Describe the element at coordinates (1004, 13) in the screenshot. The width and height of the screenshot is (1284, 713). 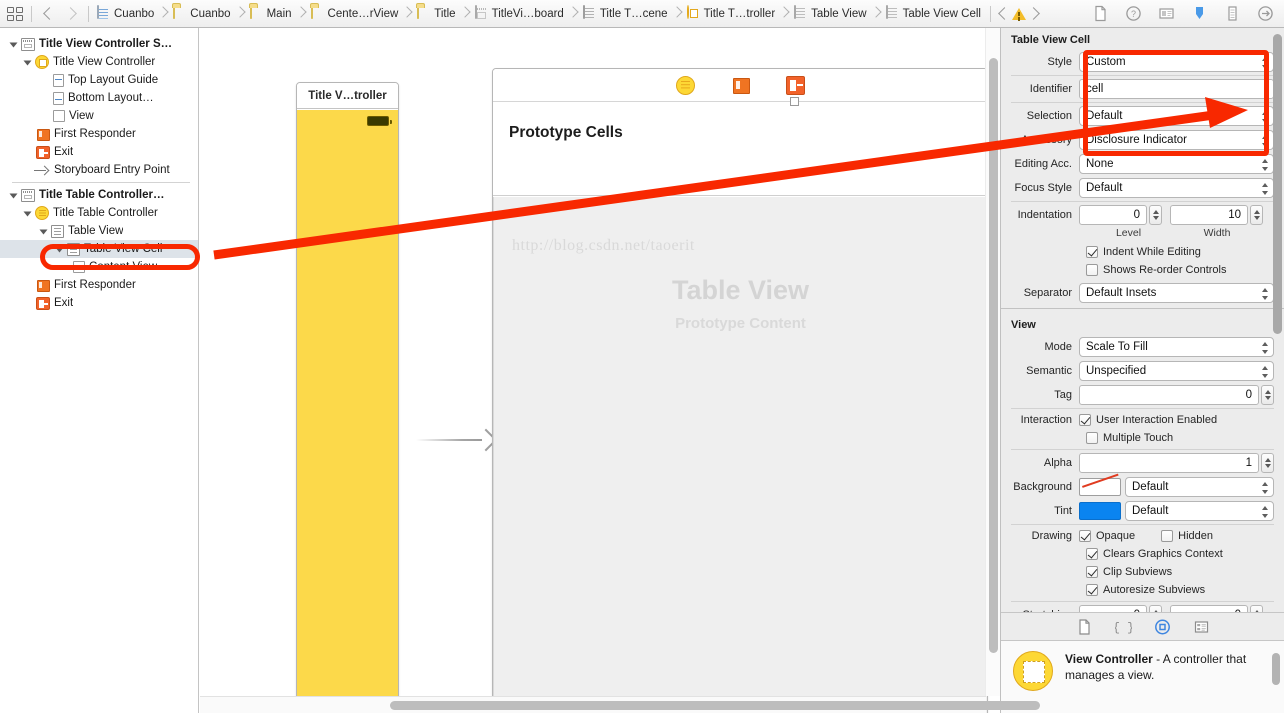
I see `issue-previous-chevron-icon` at that location.